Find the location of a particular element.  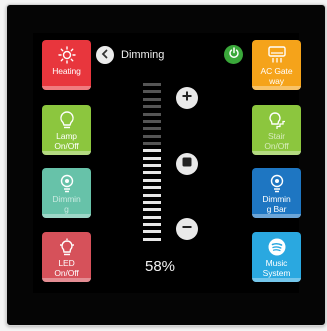

tile-led: LED On/Off is located at coordinates (66, 257).